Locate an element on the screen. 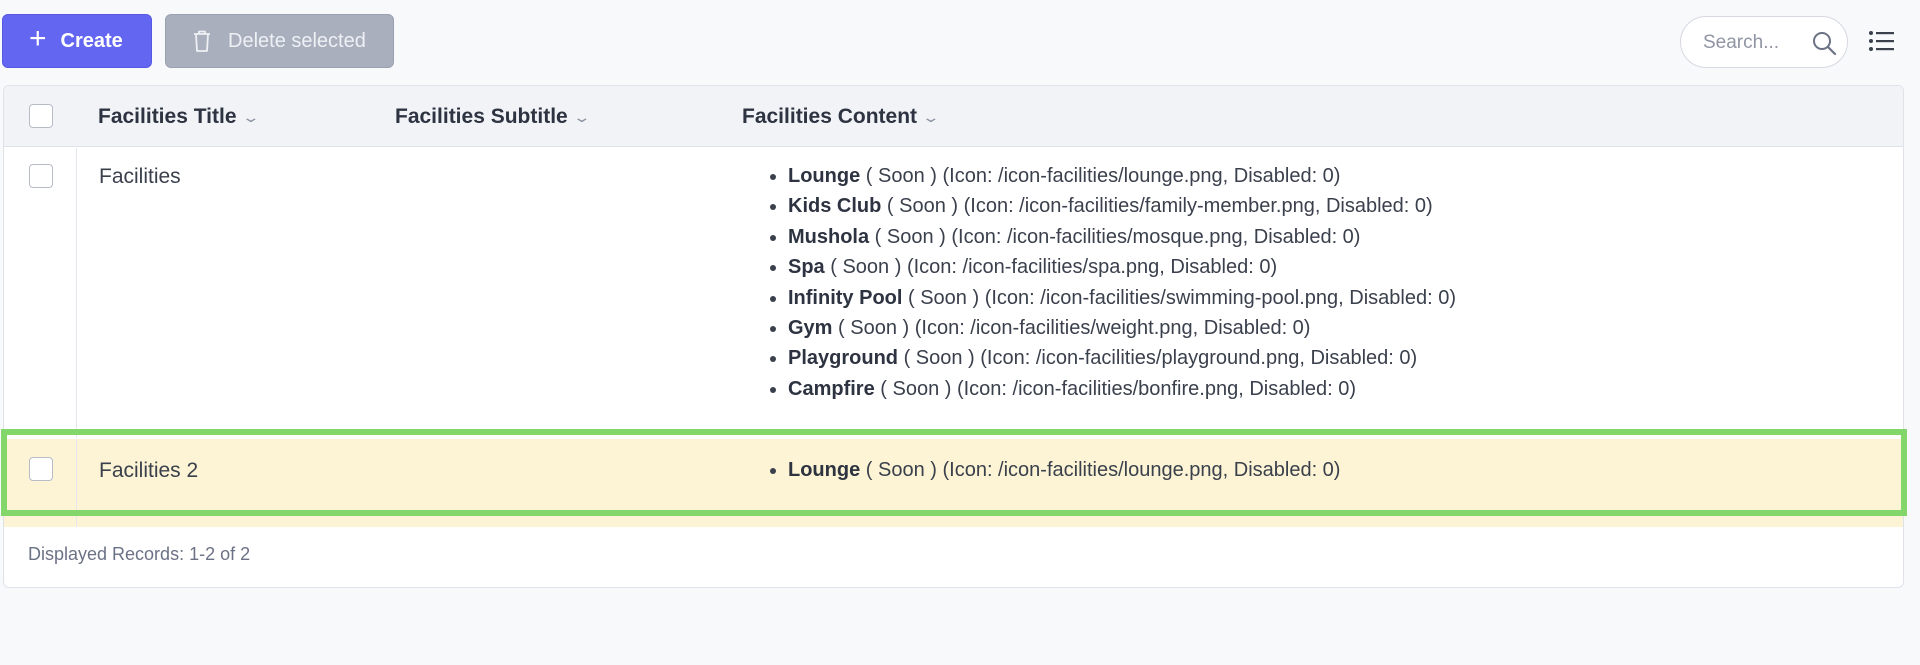  row-title: Facilities is located at coordinates (140, 176).